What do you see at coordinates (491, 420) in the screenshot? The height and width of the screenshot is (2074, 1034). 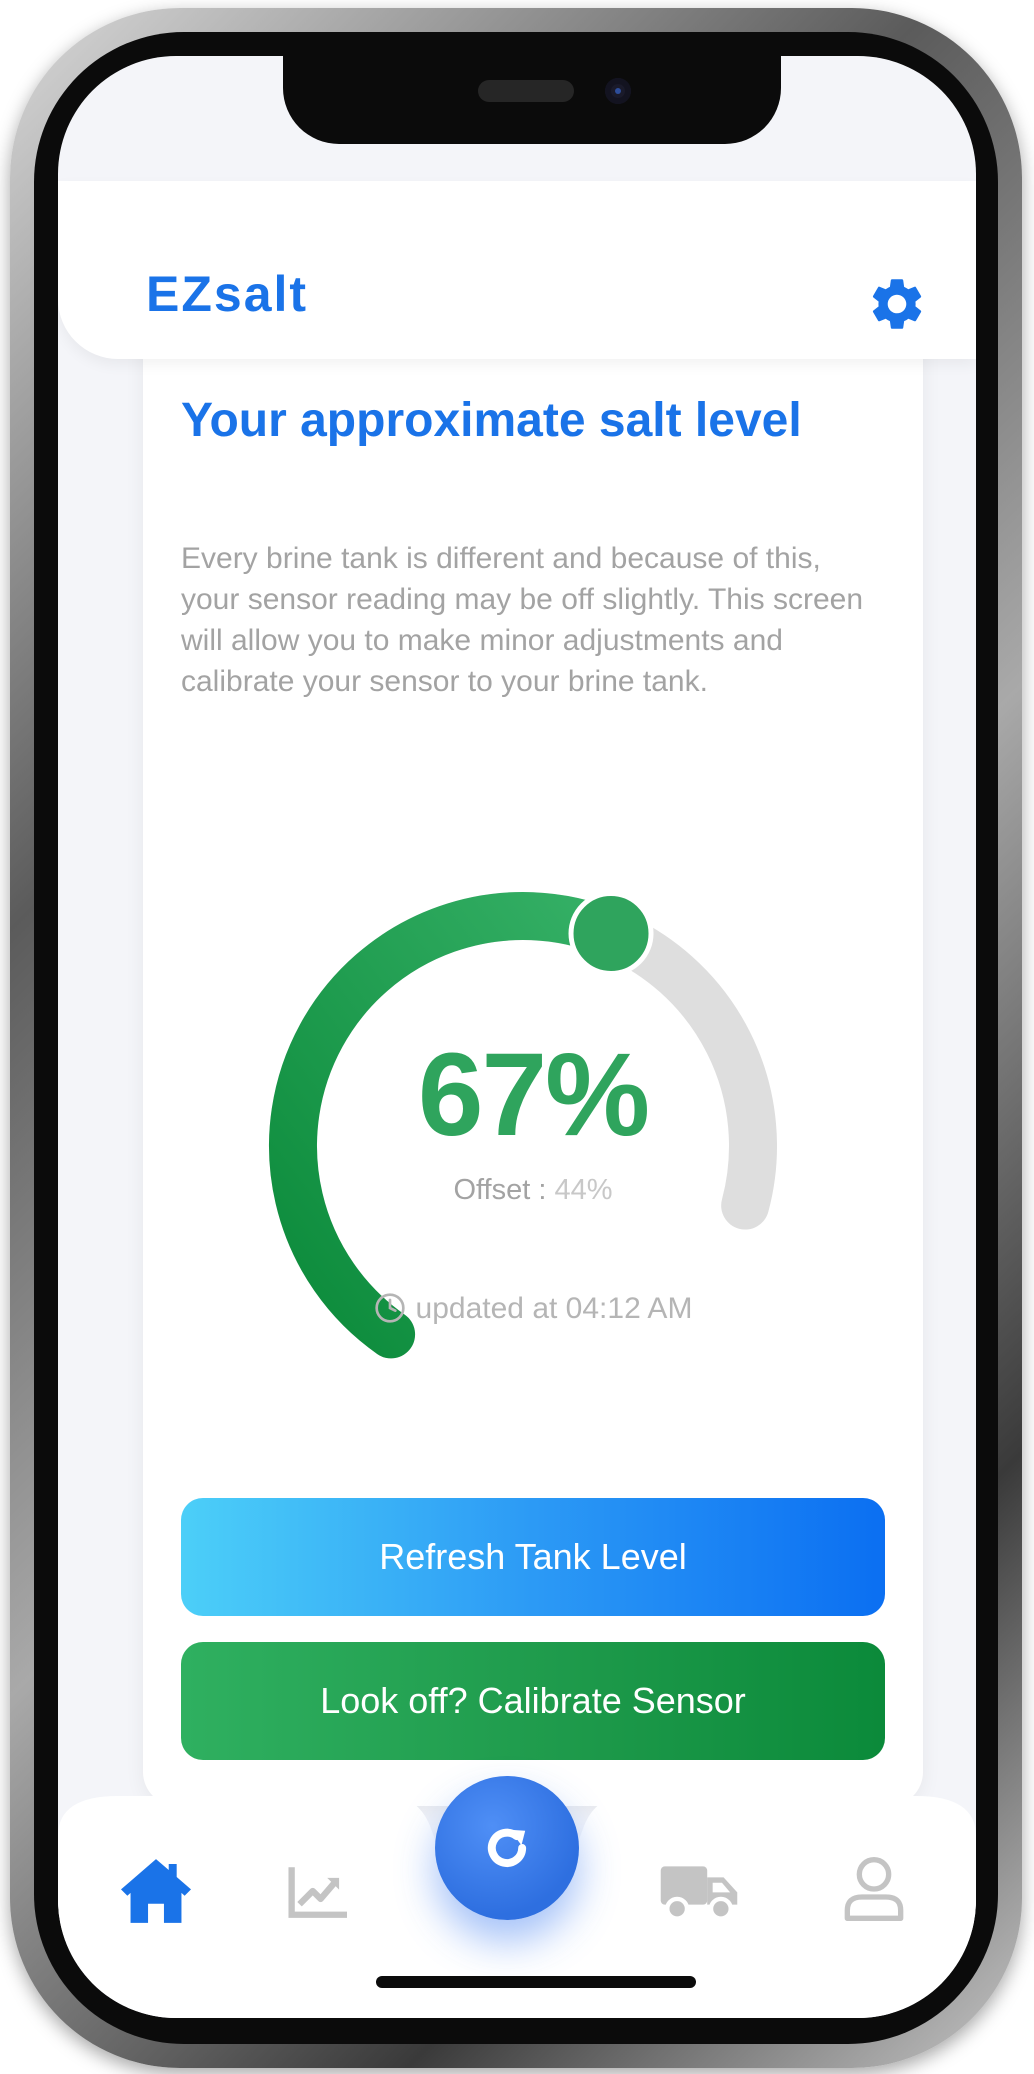 I see `card-title: Your approximate salt level` at bounding box center [491, 420].